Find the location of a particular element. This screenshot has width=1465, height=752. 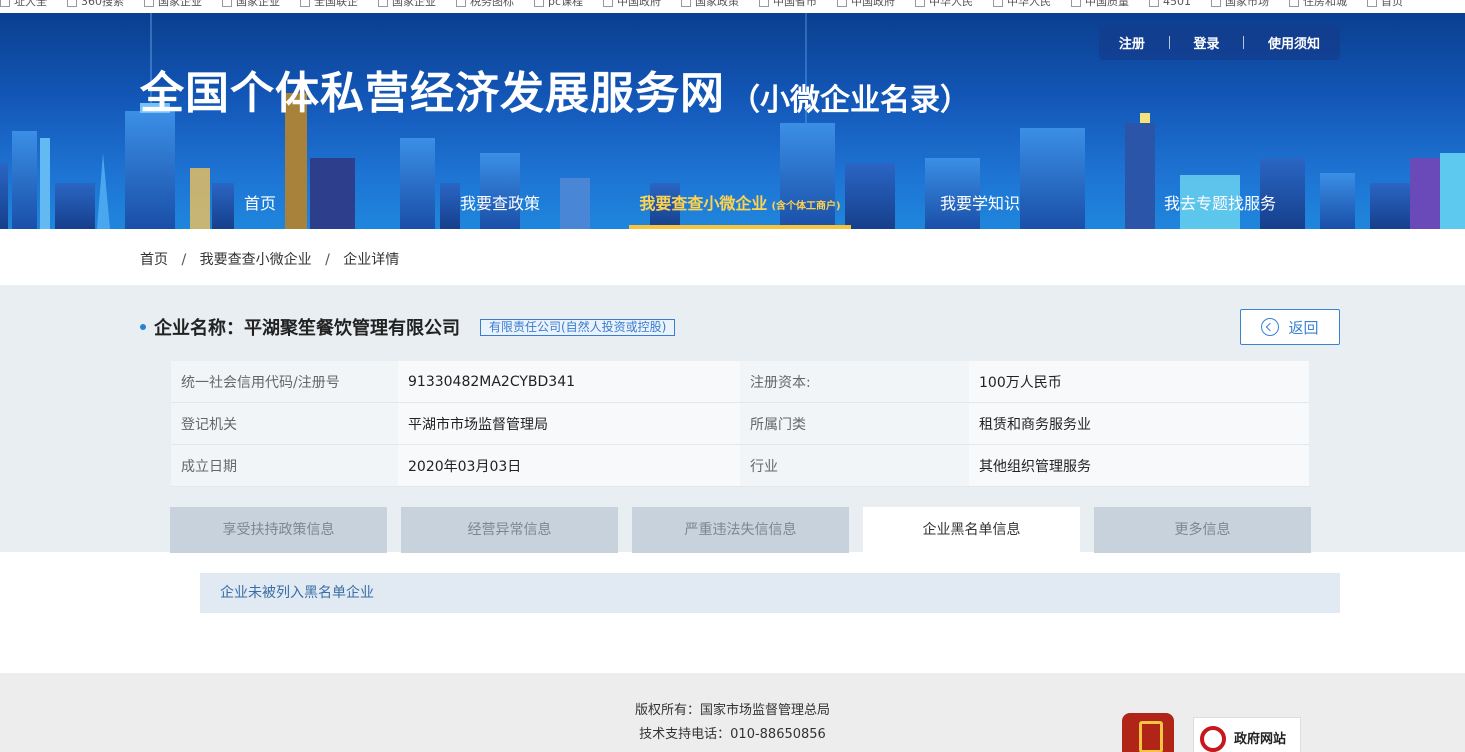

footer-copyright: 版权所有：国家市场监督管理总局 is located at coordinates (732, 710).